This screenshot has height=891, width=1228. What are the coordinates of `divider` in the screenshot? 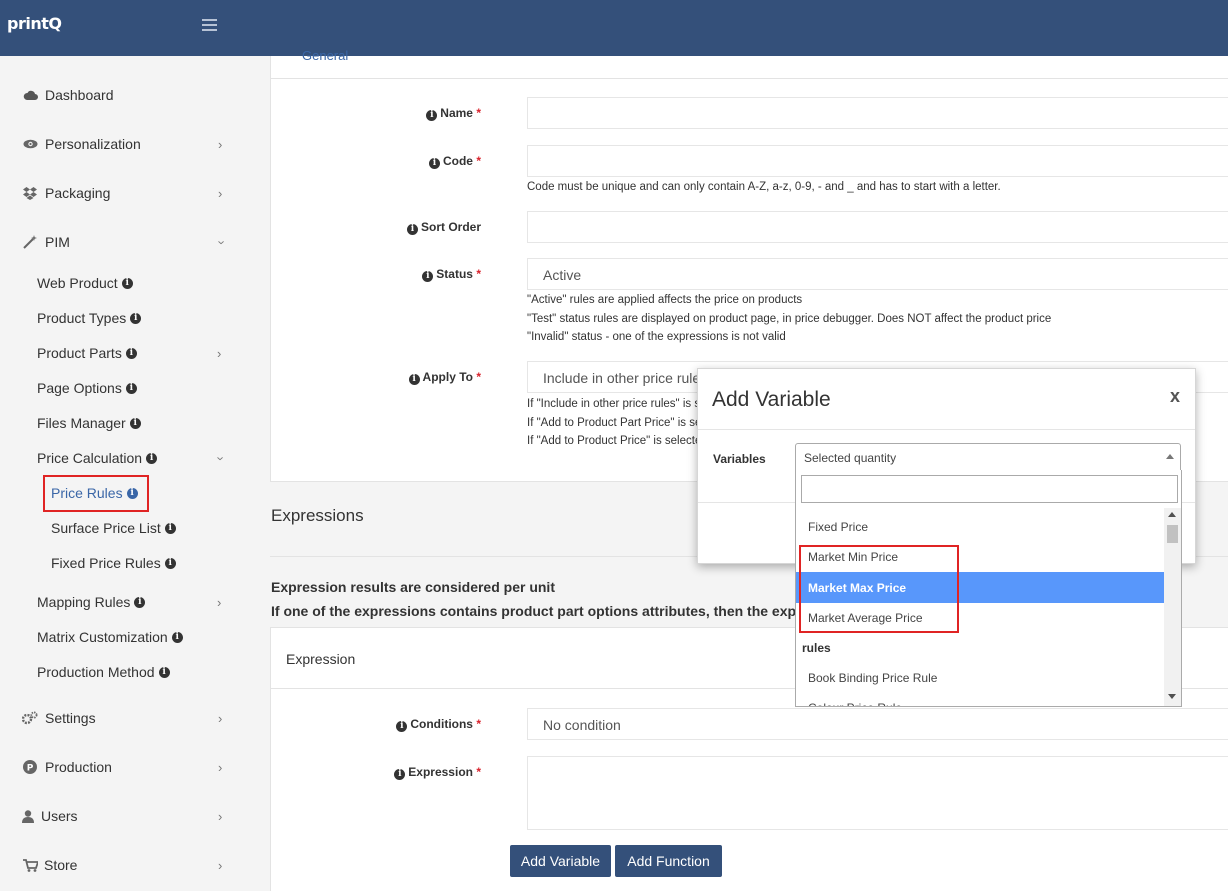 It's located at (749, 78).